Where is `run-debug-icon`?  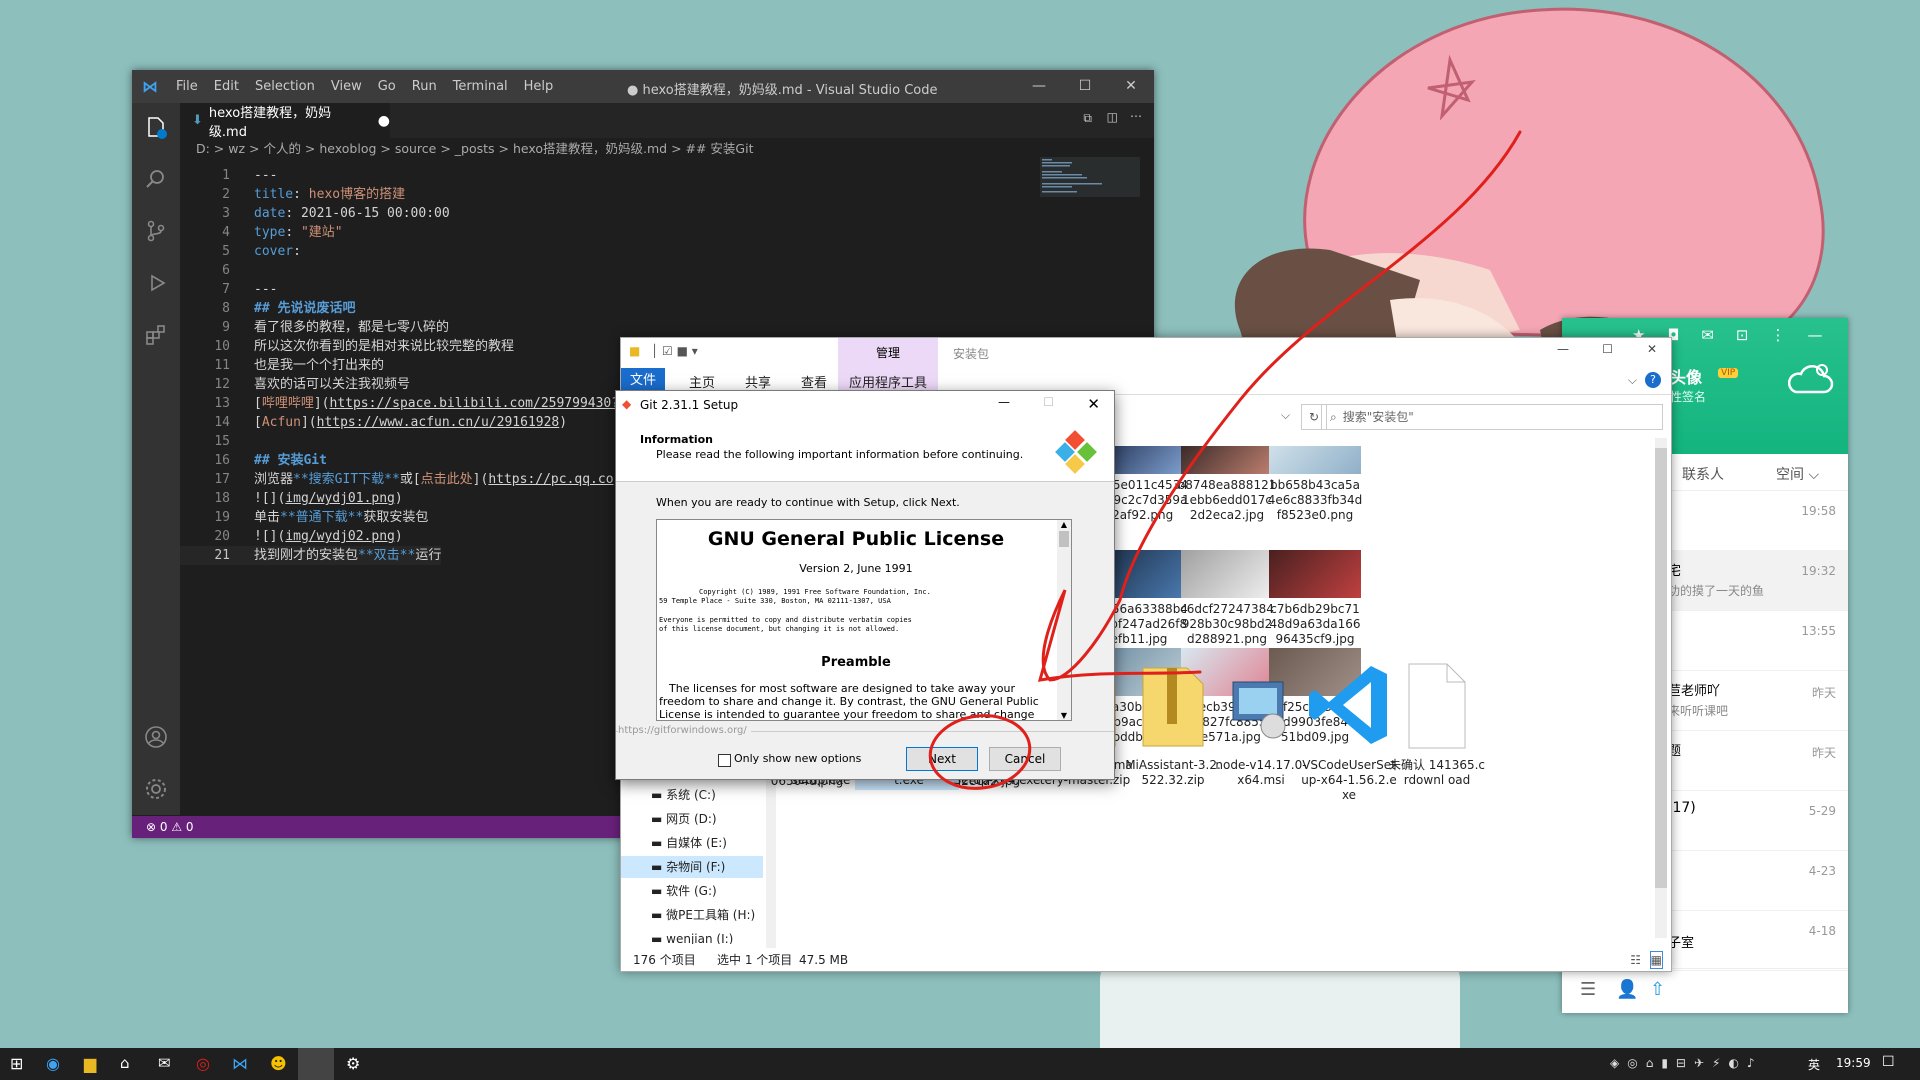 run-debug-icon is located at coordinates (156, 283).